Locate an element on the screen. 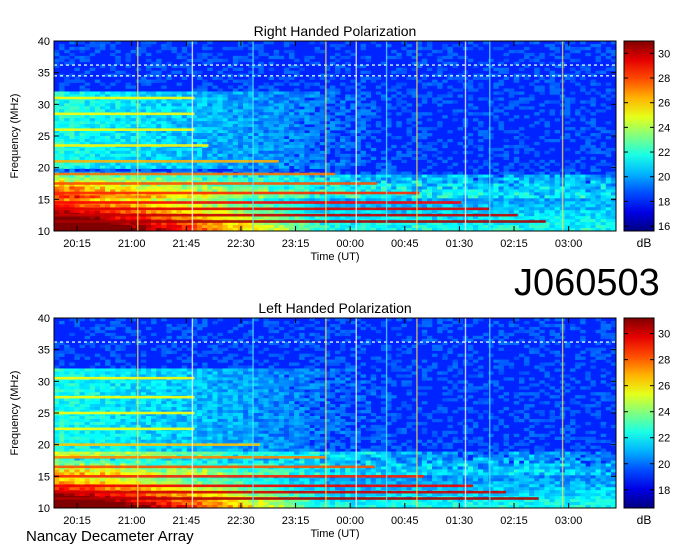 The width and height of the screenshot is (680, 552). observation-id: J060503 is located at coordinates (587, 283).